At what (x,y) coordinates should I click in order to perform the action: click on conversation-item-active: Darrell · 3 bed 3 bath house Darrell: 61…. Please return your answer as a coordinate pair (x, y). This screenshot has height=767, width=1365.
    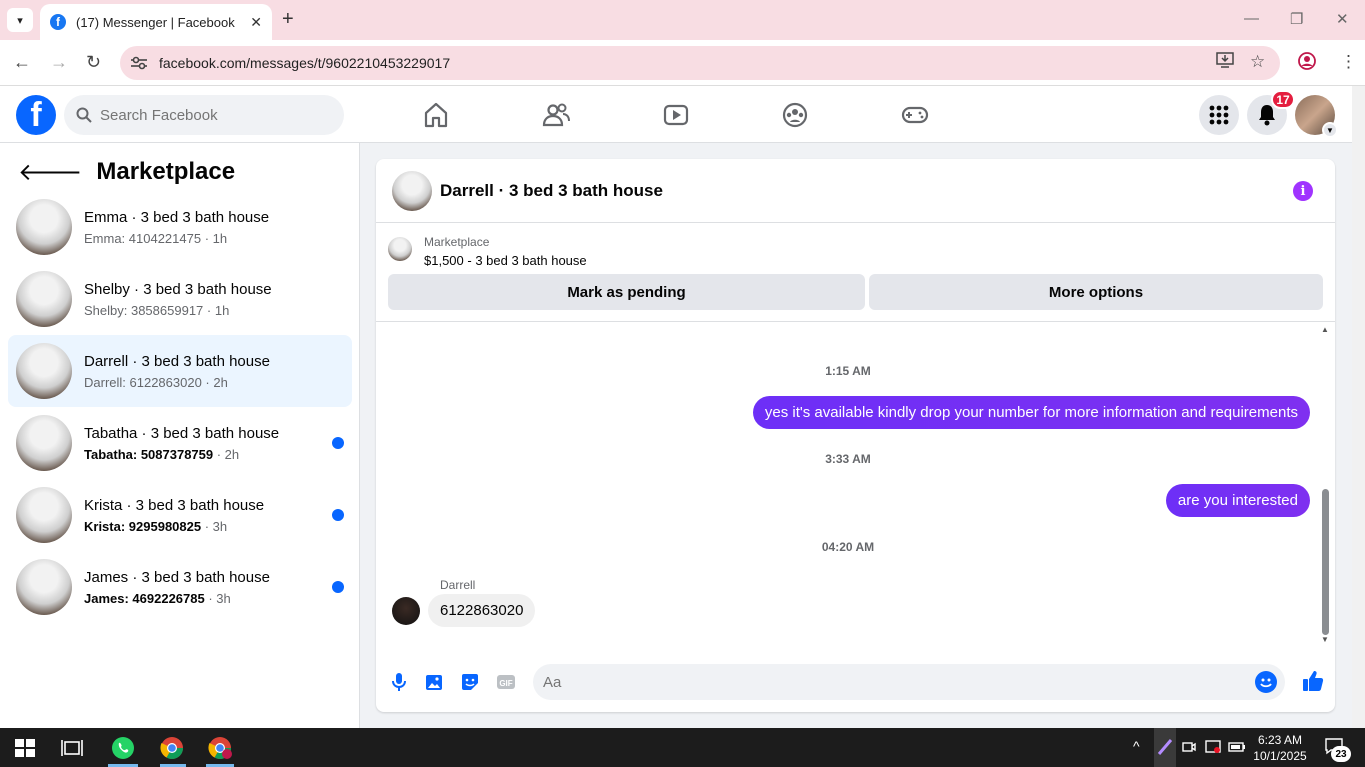
    Looking at the image, I should click on (180, 371).